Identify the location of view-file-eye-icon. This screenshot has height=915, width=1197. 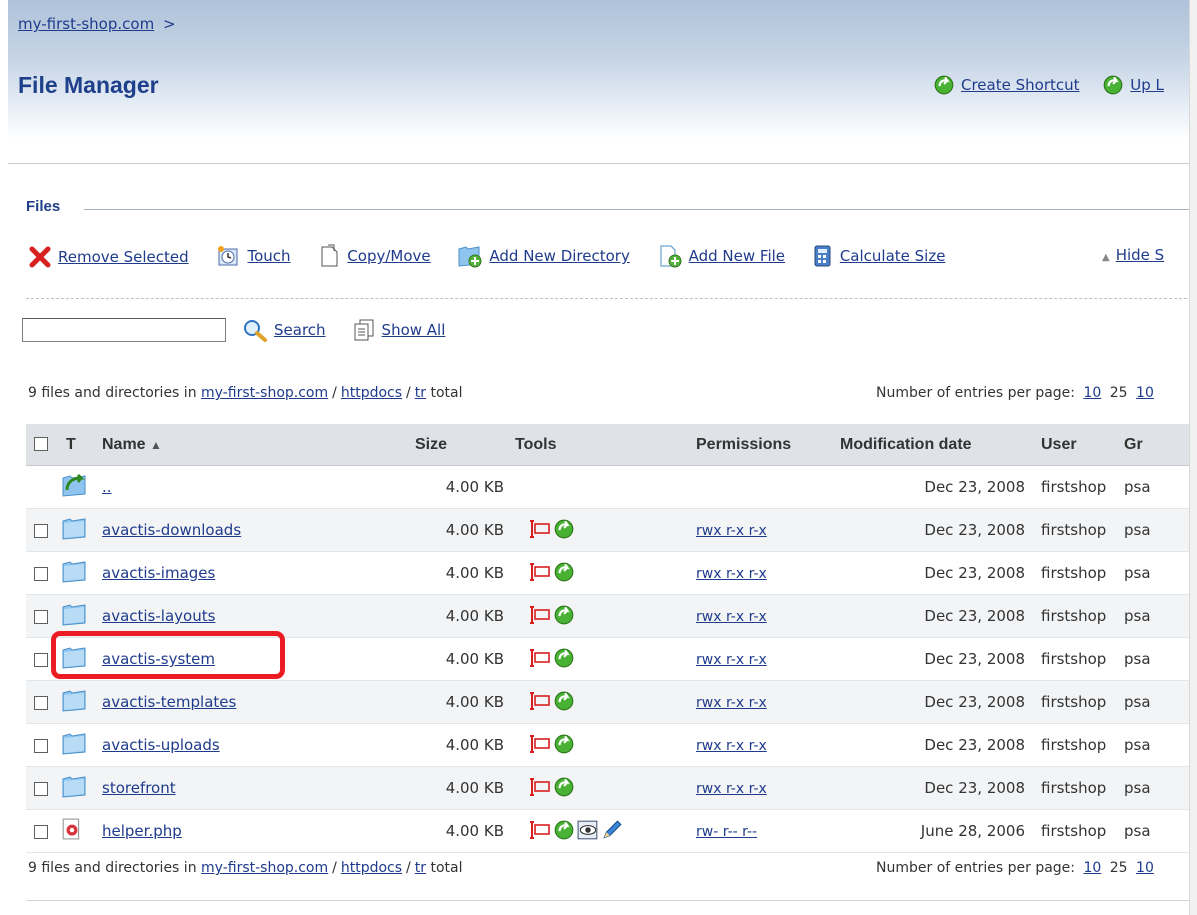
(588, 830).